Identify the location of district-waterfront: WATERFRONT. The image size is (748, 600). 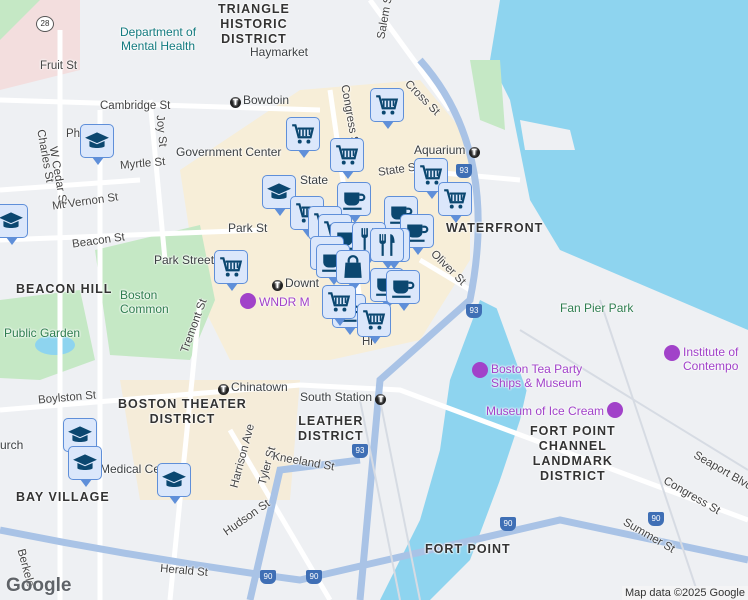
(495, 228).